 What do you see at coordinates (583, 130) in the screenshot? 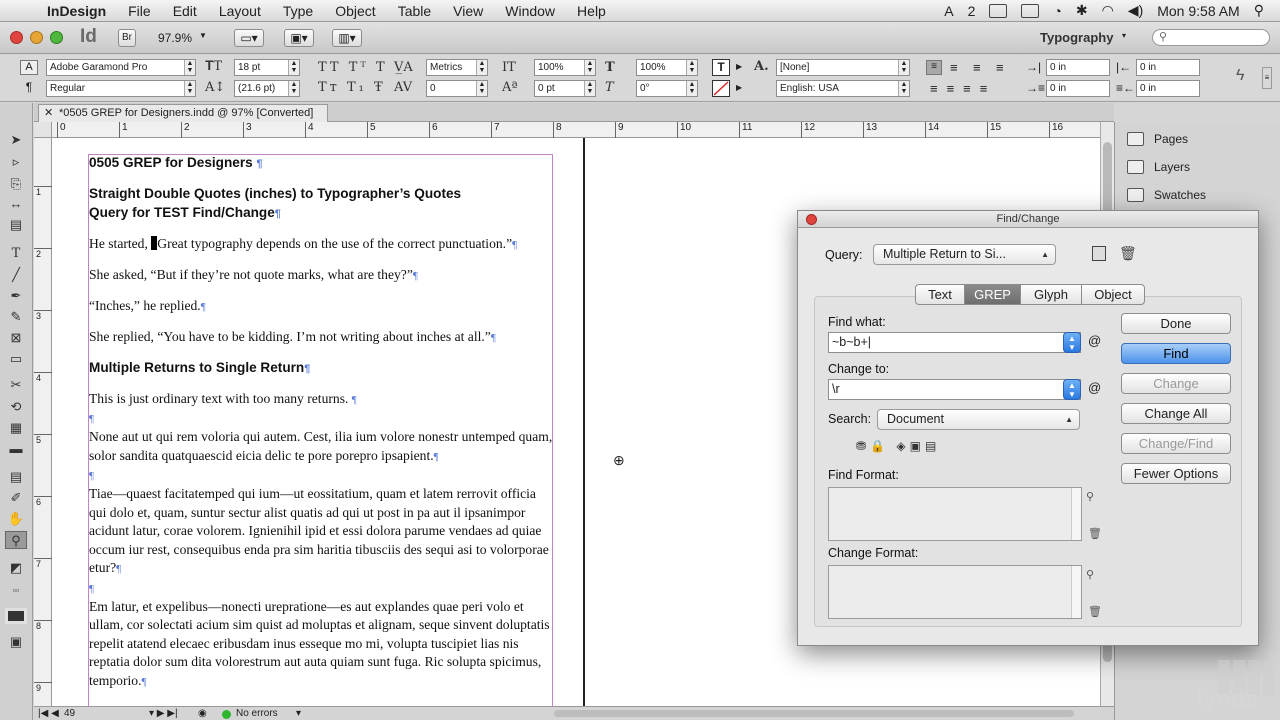
I see `horizontal-ruler: 0 1 2 3 4 5 6 7 8 9 10 11 12 13 14 15 16` at bounding box center [583, 130].